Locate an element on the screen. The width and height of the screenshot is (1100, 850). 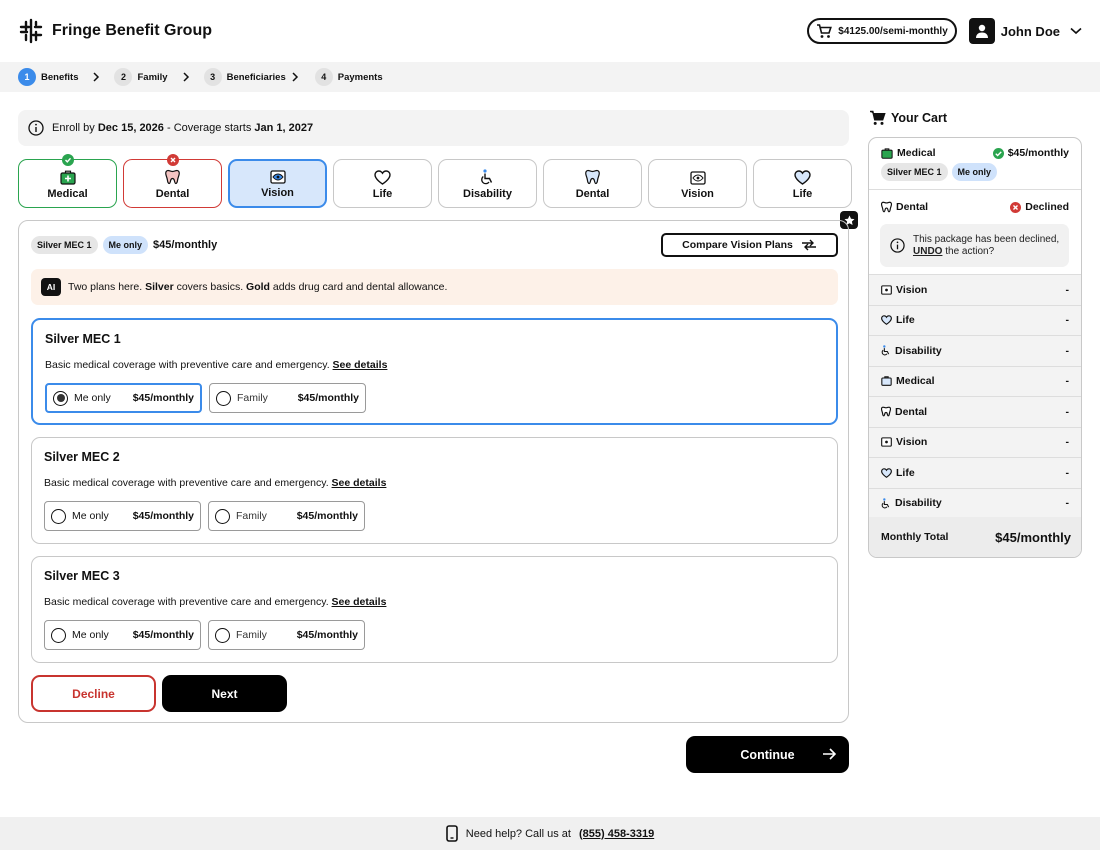
selected-tier-chip: Me only is located at coordinates (125, 245).